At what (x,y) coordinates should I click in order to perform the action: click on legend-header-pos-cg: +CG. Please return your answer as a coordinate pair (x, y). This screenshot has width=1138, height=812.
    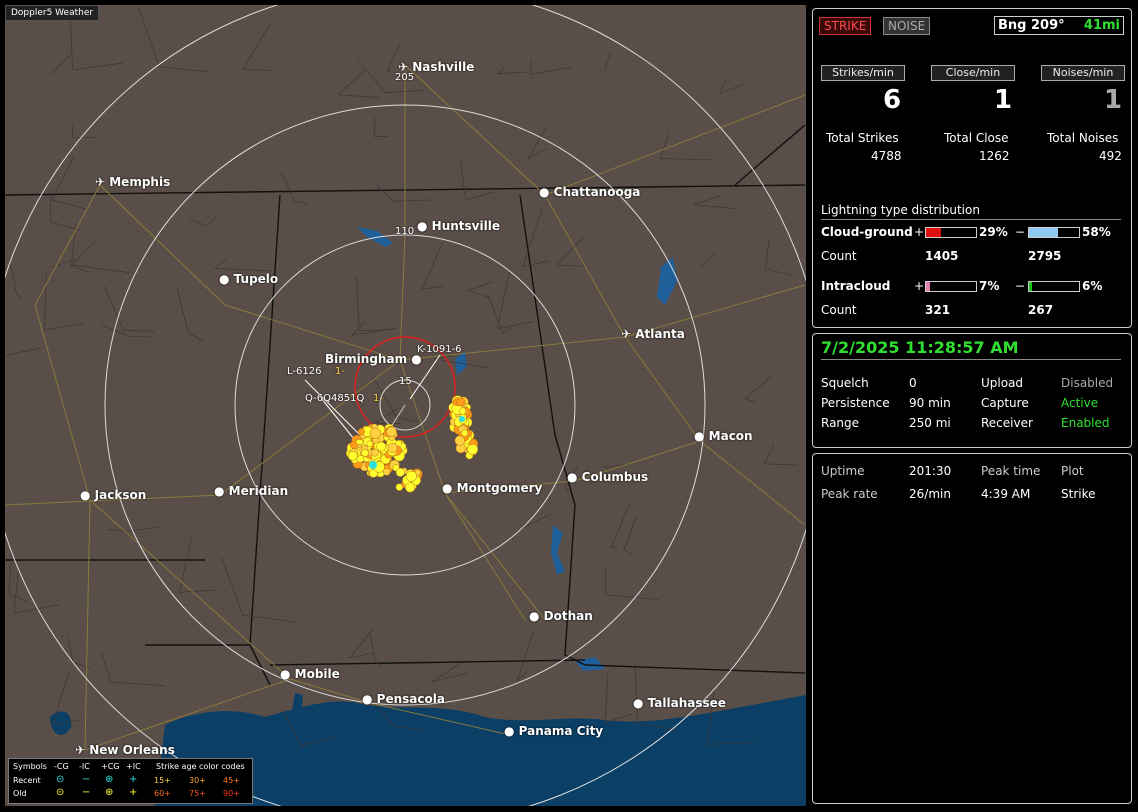
    Looking at the image, I should click on (110, 766).